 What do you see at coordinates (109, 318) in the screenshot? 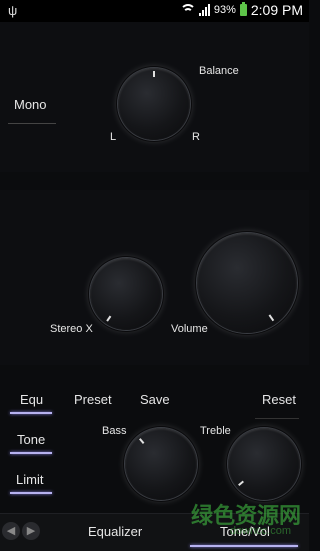
I see `stereo-x-knob-indicator` at bounding box center [109, 318].